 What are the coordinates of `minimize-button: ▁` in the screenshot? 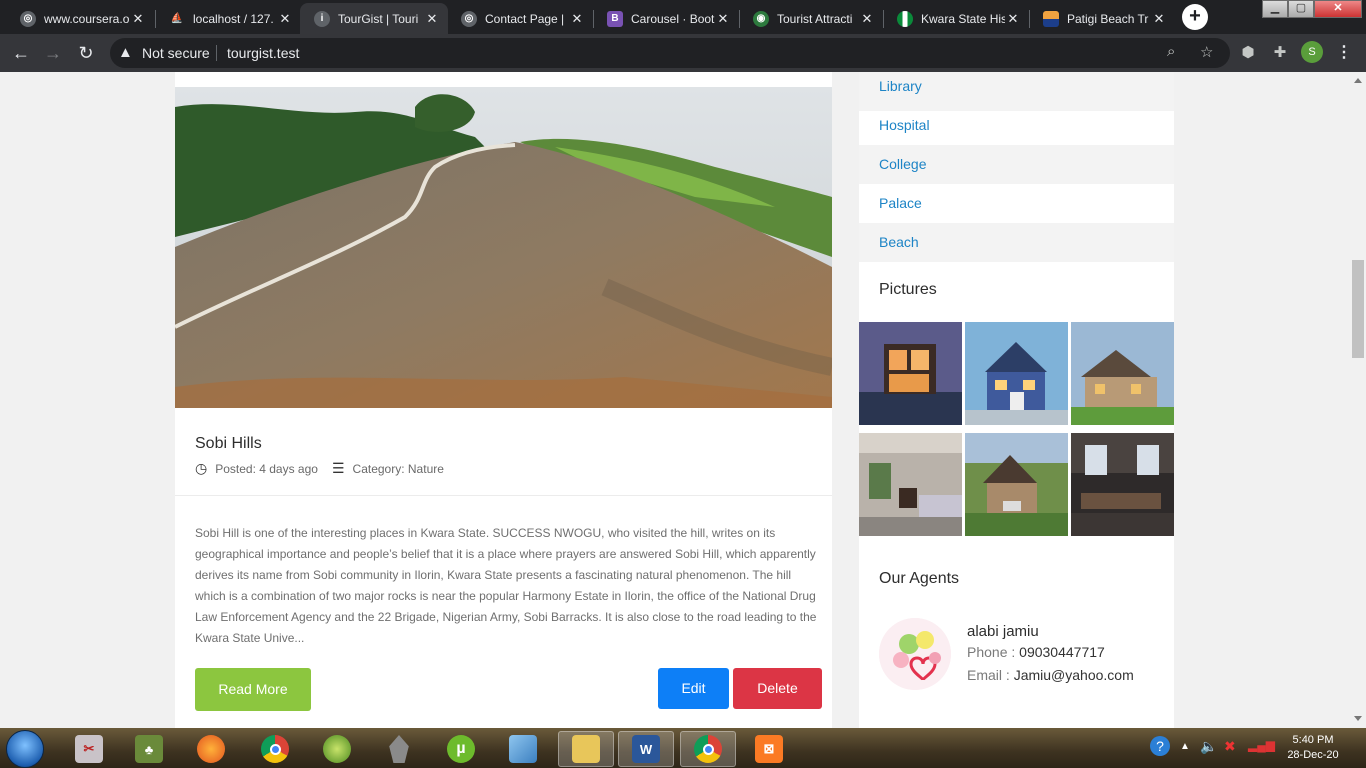 It's located at (1275, 9).